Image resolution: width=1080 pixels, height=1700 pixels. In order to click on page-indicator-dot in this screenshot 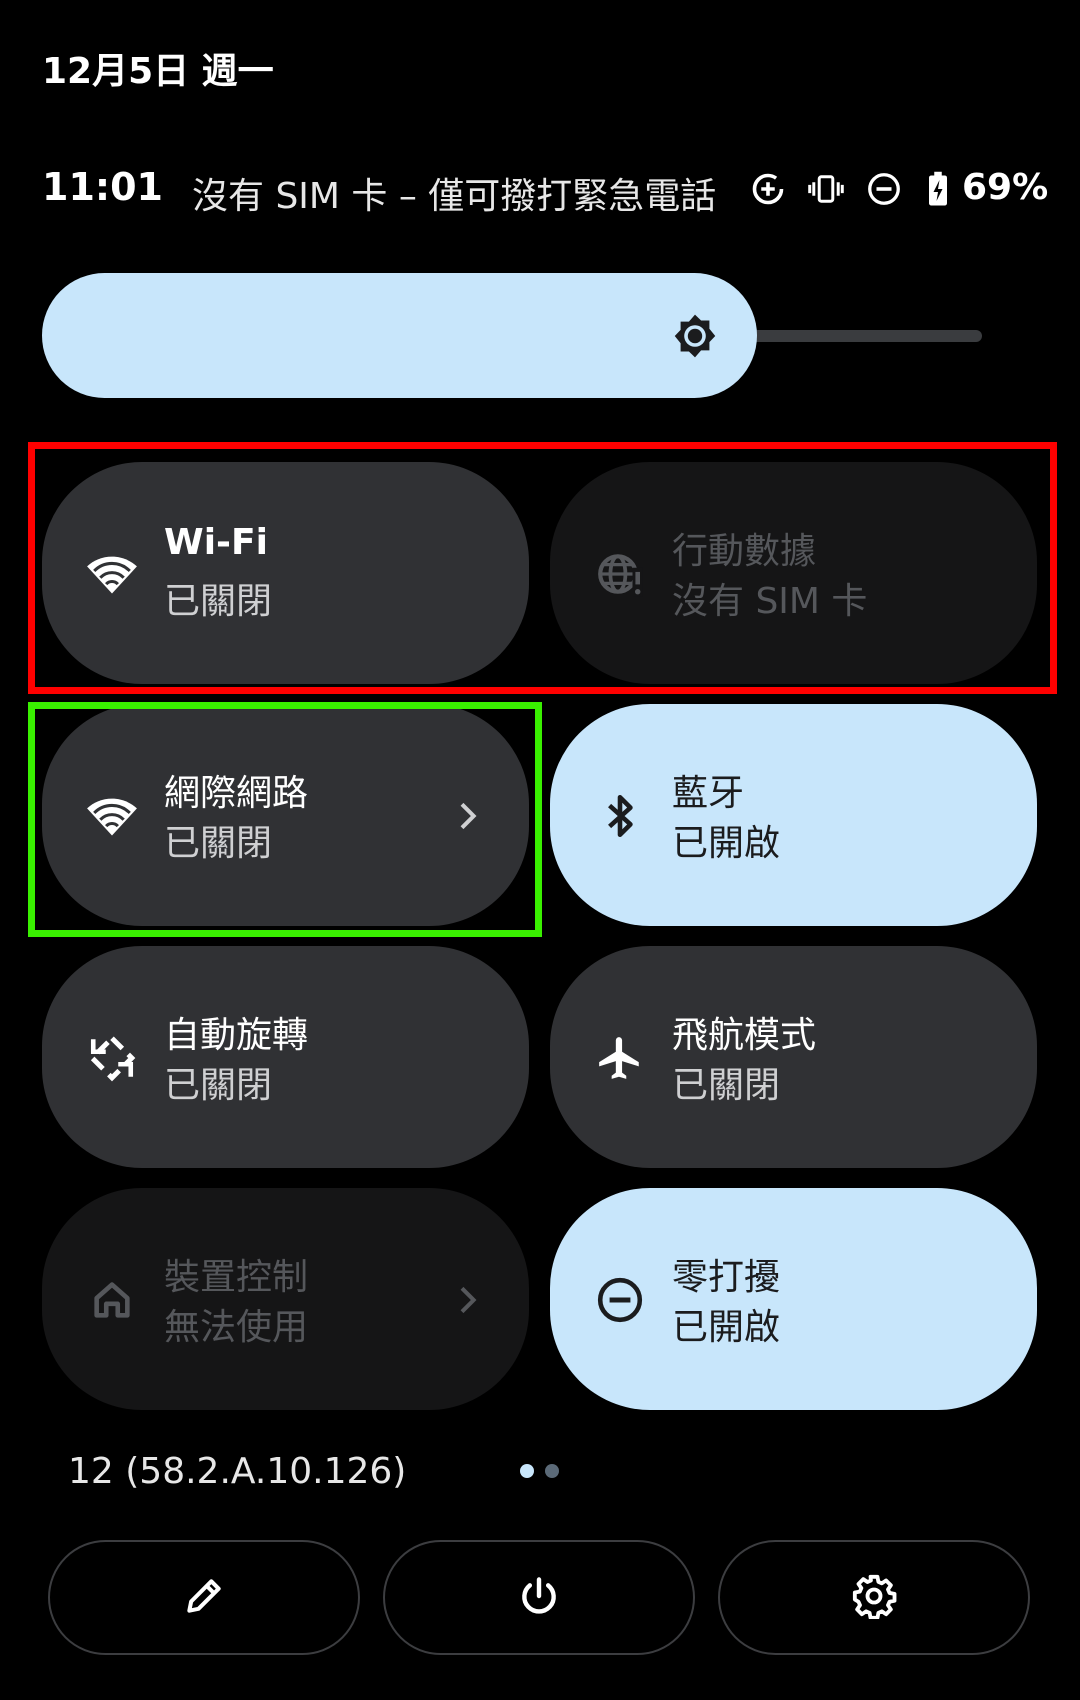, I will do `click(552, 1471)`.